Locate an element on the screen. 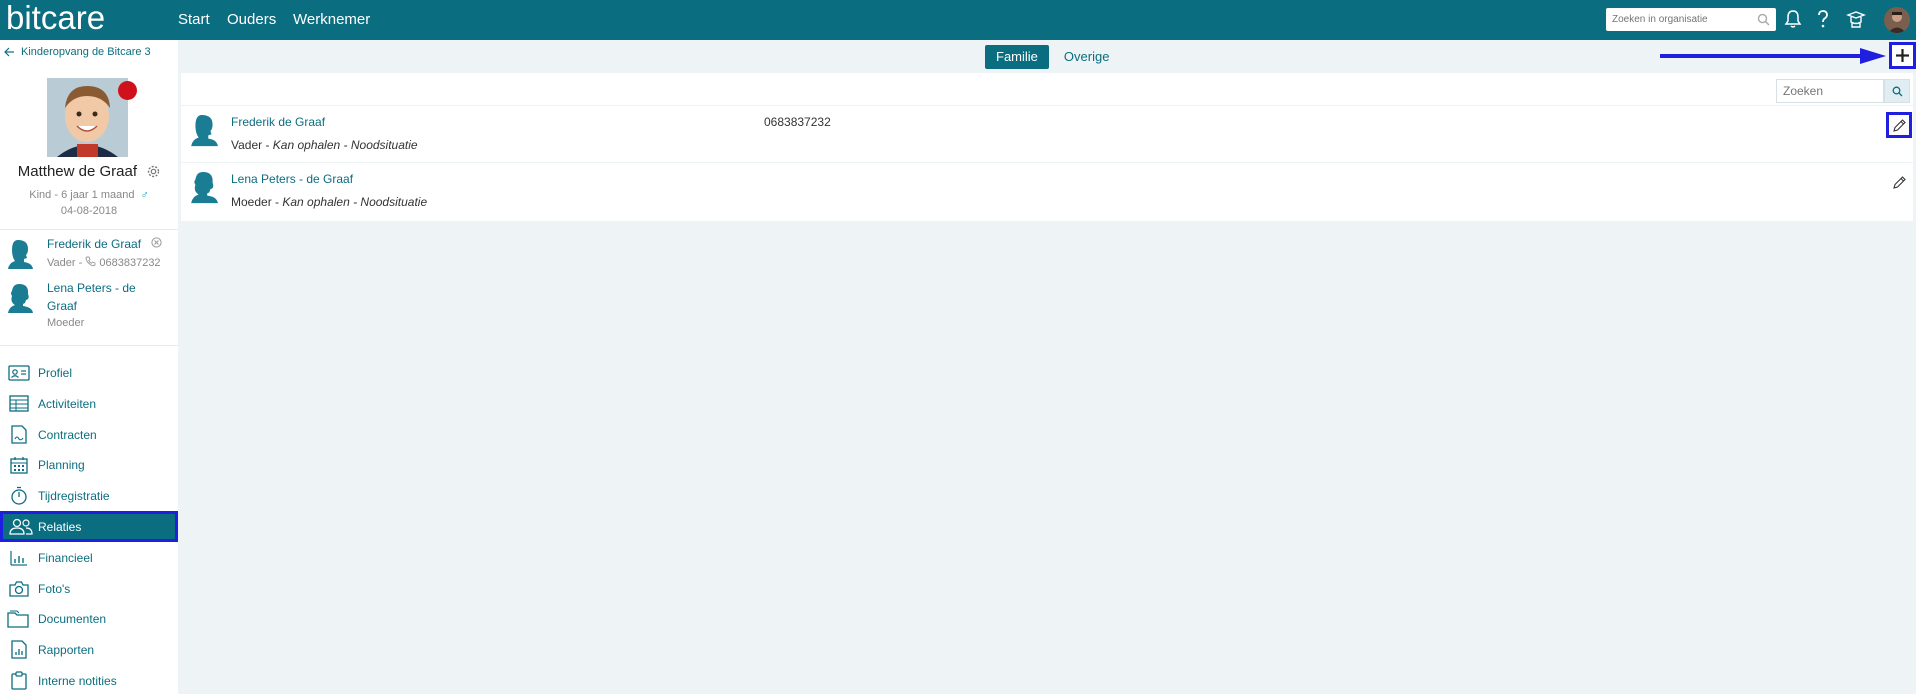 The image size is (1916, 694). sidebar-item-label: Documenten is located at coordinates (72, 618).